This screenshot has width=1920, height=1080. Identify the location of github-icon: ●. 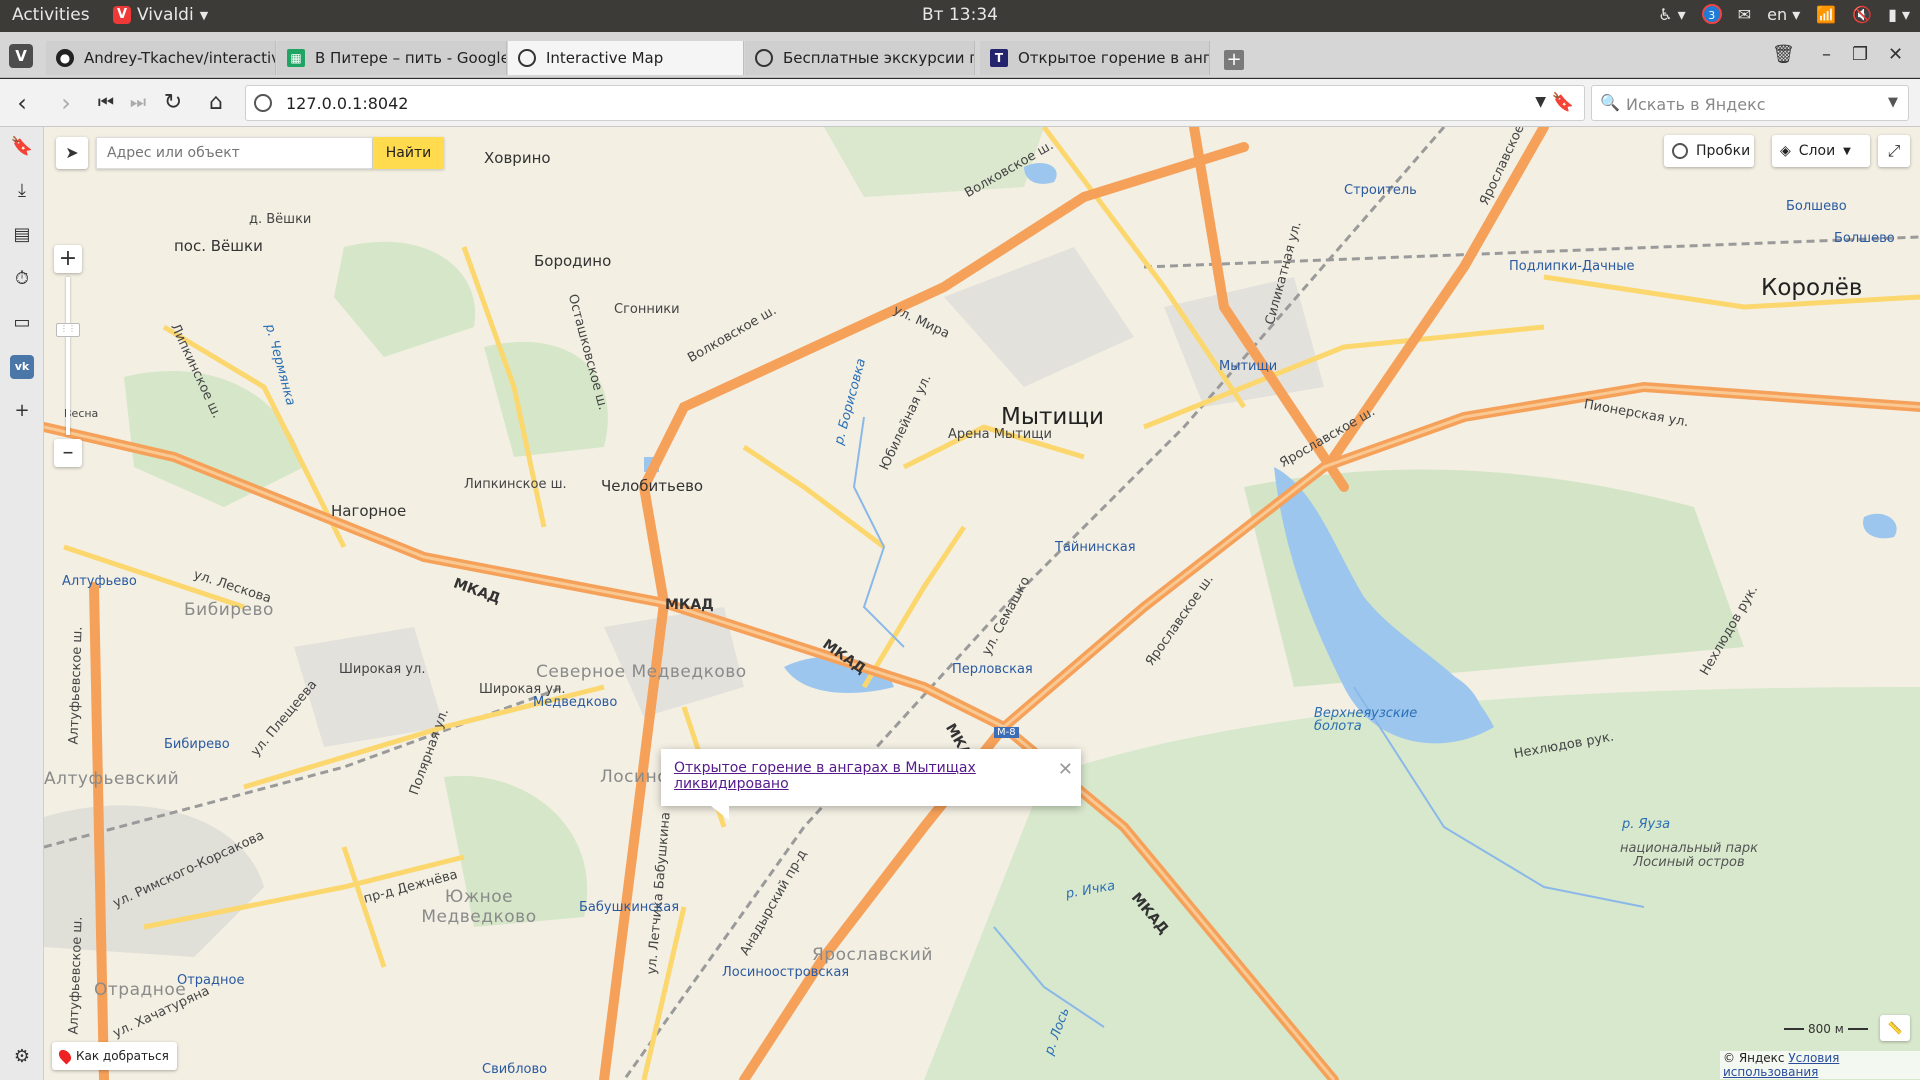
(65, 58).